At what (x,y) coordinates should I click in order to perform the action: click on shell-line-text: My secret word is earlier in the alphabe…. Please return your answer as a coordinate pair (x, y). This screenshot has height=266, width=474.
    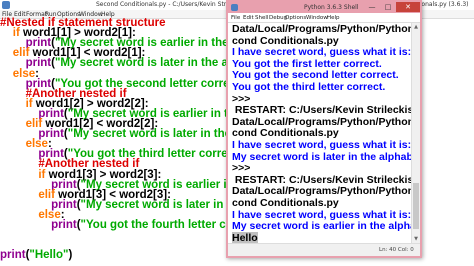
    Looking at the image, I should click on (321, 226).